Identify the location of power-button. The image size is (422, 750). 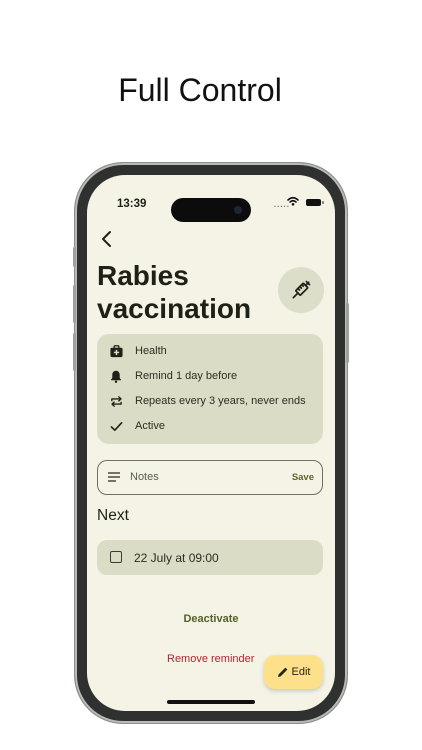
(347, 333).